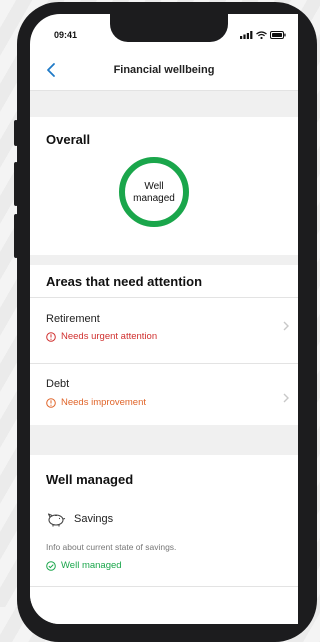 This screenshot has width=320, height=642. I want to click on overall-heading: Overall, so click(68, 139).